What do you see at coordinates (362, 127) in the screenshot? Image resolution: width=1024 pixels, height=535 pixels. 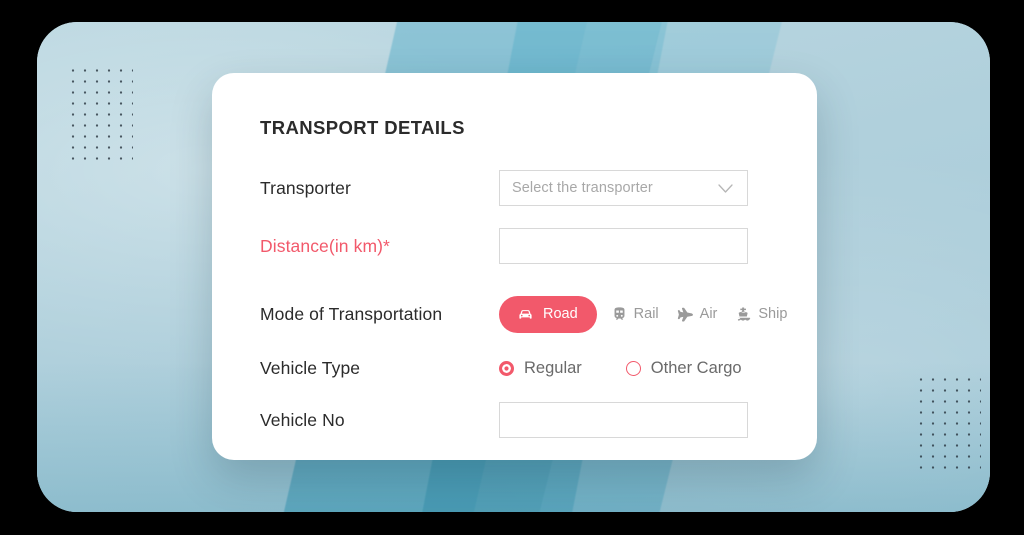 I see `page-title: TRANSPORT DETAILS` at bounding box center [362, 127].